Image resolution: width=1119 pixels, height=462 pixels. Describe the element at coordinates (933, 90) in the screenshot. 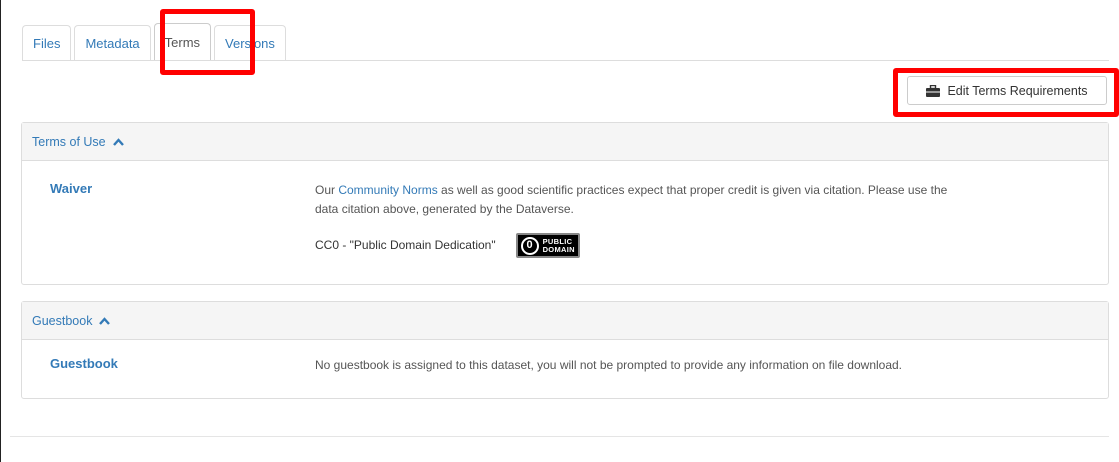

I see `briefcase-icon` at that location.